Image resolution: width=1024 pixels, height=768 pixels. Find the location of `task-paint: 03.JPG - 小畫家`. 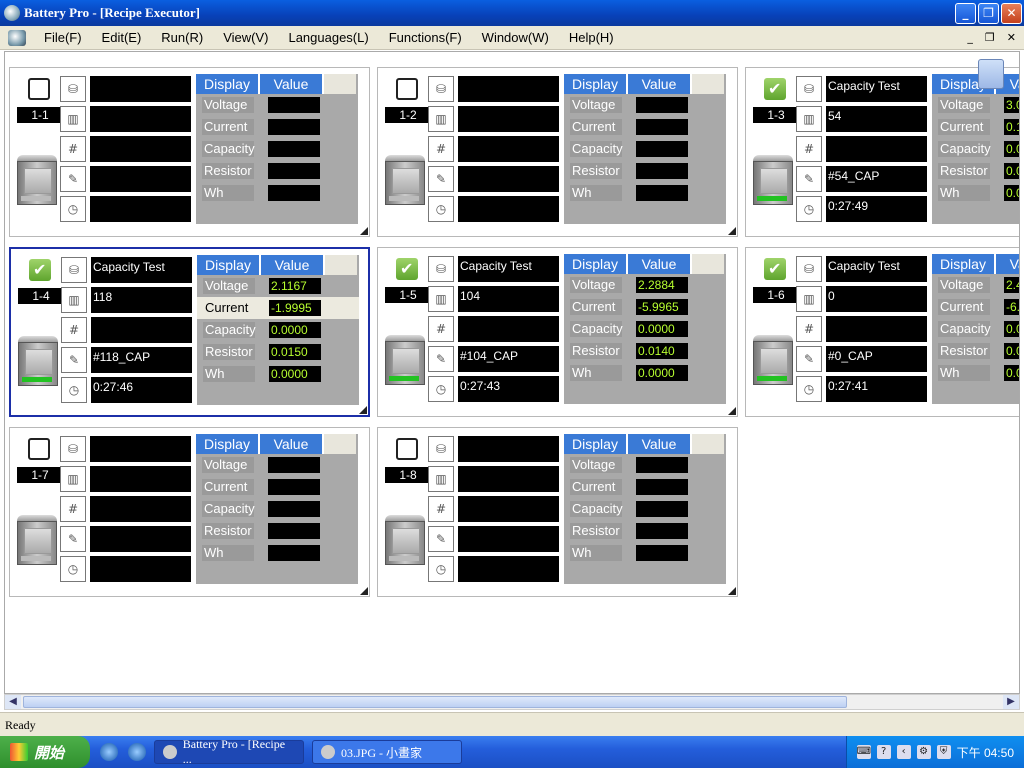

task-paint: 03.JPG - 小畫家 is located at coordinates (387, 752).